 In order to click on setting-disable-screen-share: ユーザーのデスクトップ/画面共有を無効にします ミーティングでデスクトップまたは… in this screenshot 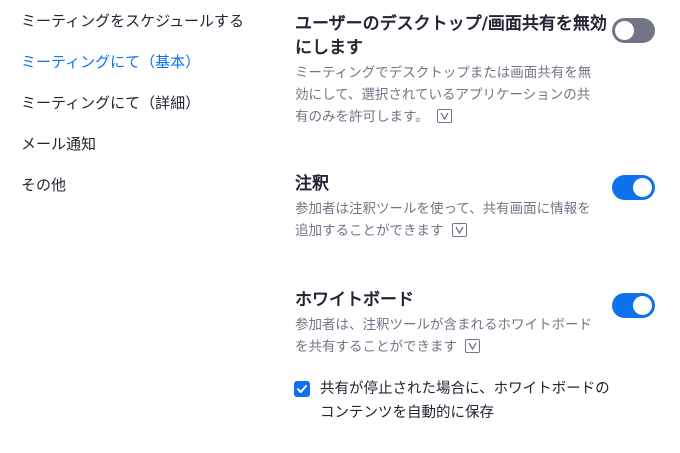, I will do `click(452, 70)`.